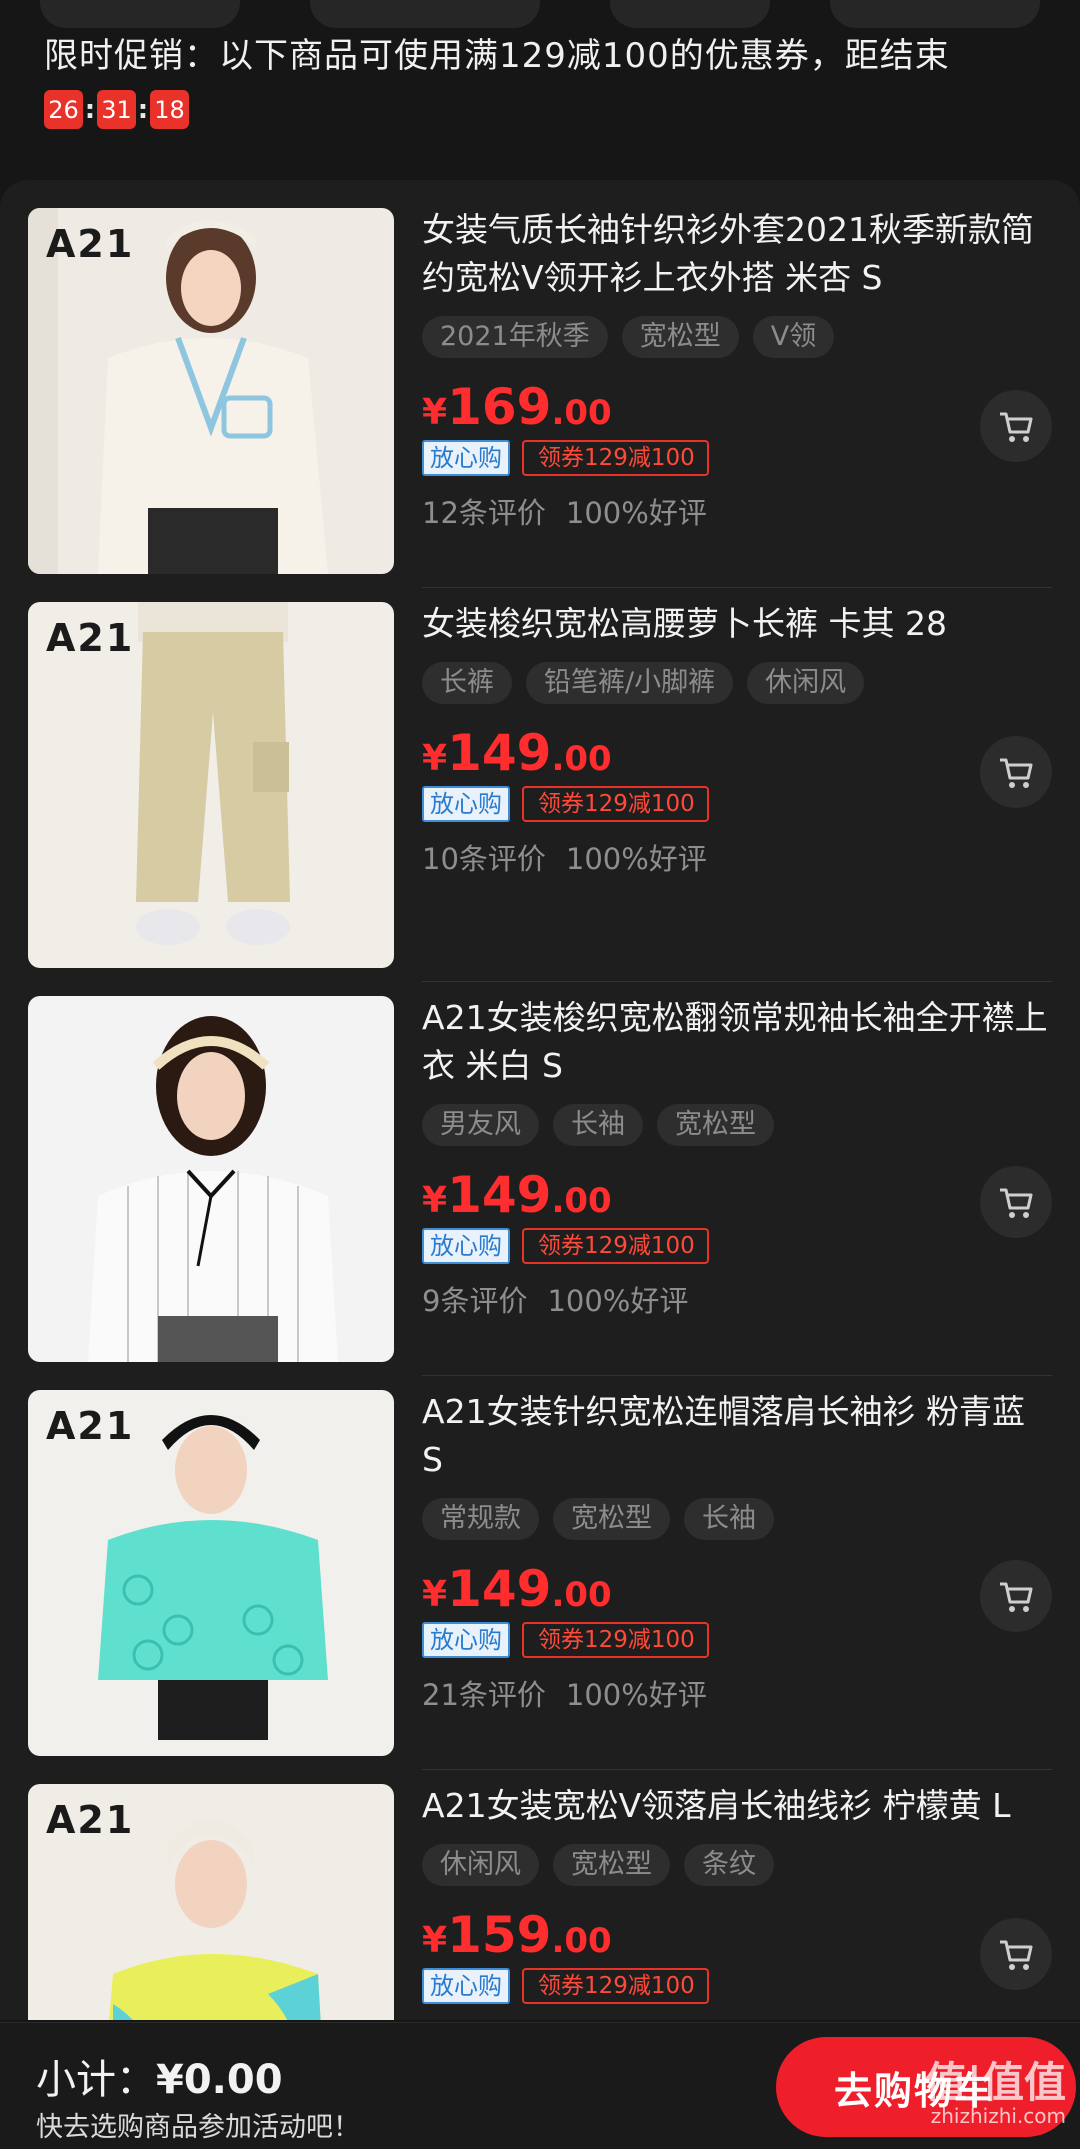  What do you see at coordinates (484, 859) in the screenshot?
I see `review-count: 10条评价` at bounding box center [484, 859].